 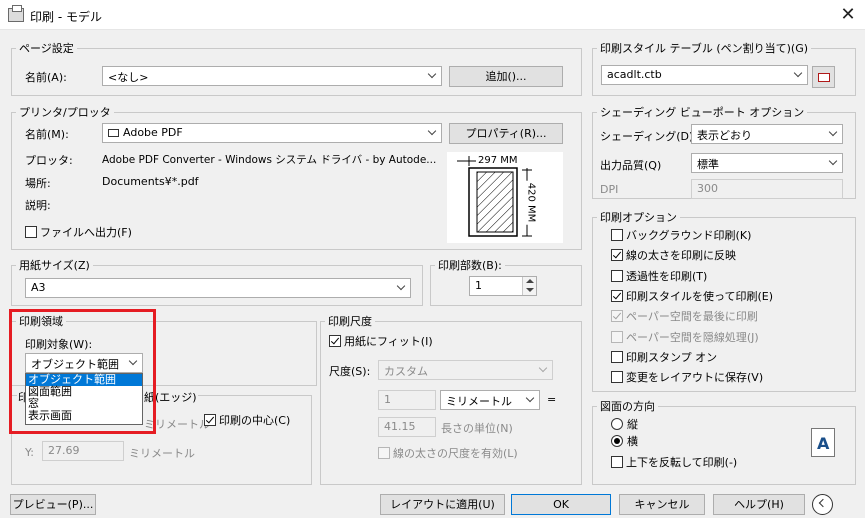 I want to click on location-label: 場所:, so click(x=38, y=183).